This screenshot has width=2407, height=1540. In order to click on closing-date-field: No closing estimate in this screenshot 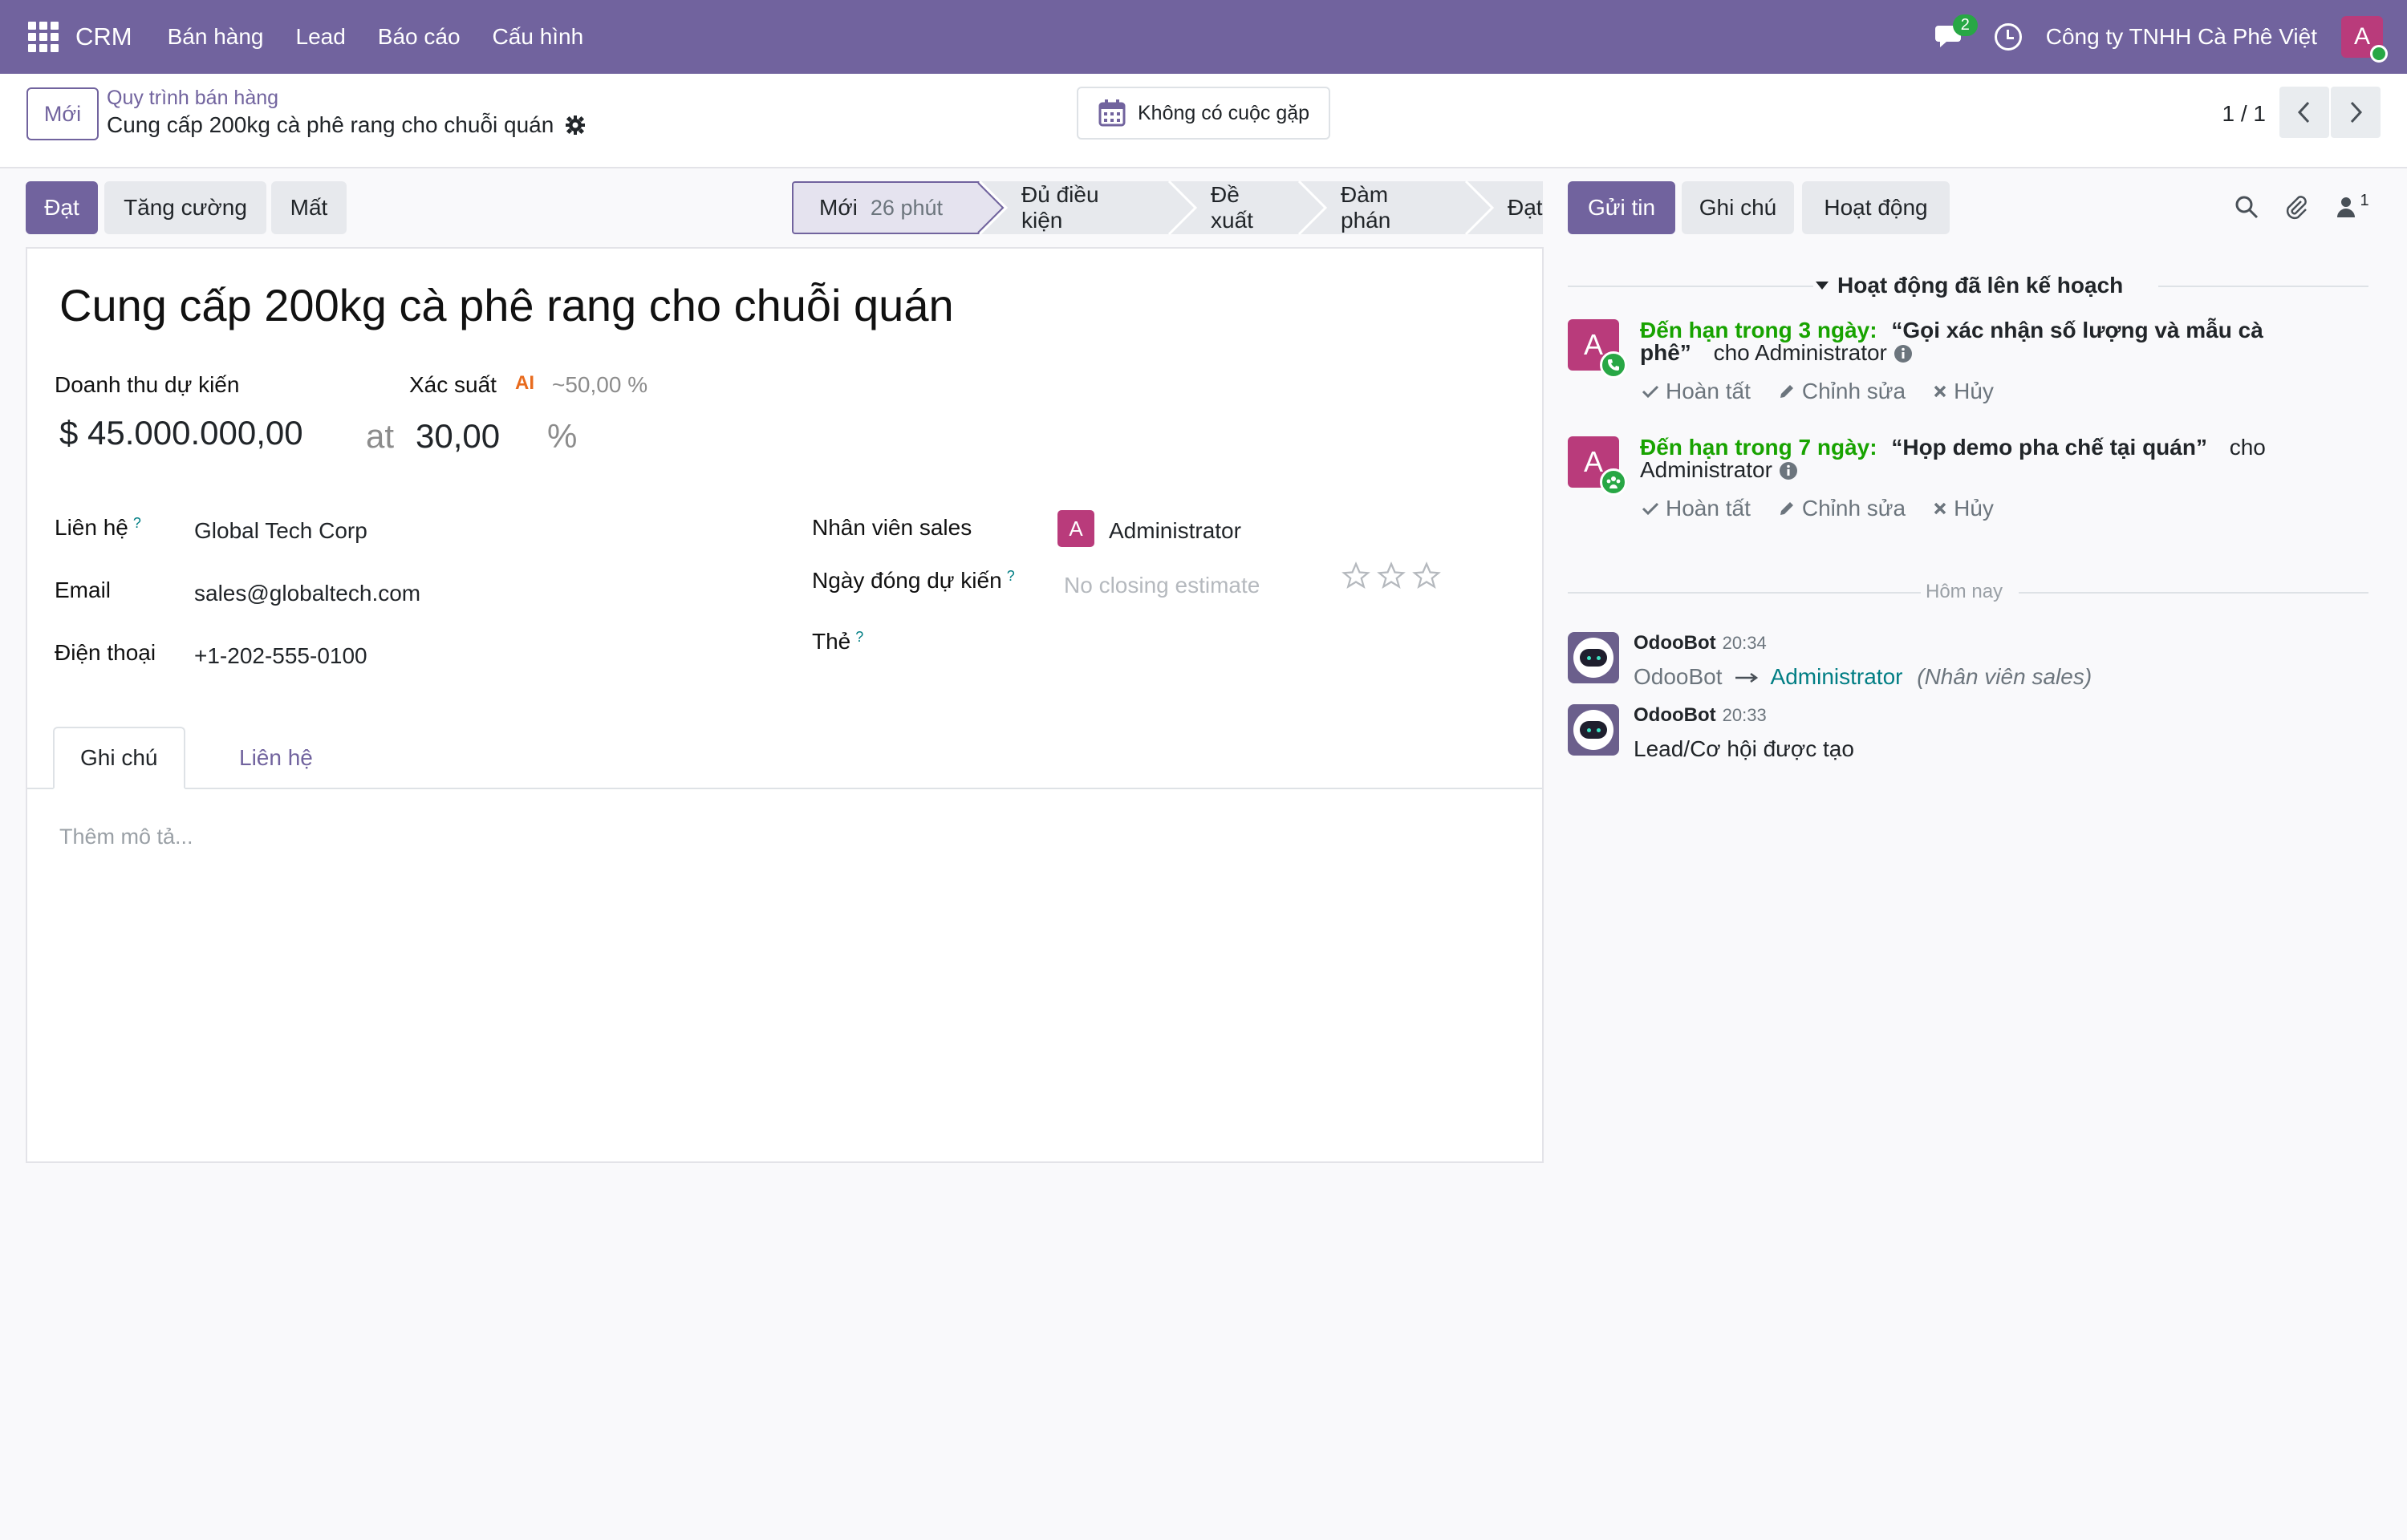, I will do `click(1162, 585)`.